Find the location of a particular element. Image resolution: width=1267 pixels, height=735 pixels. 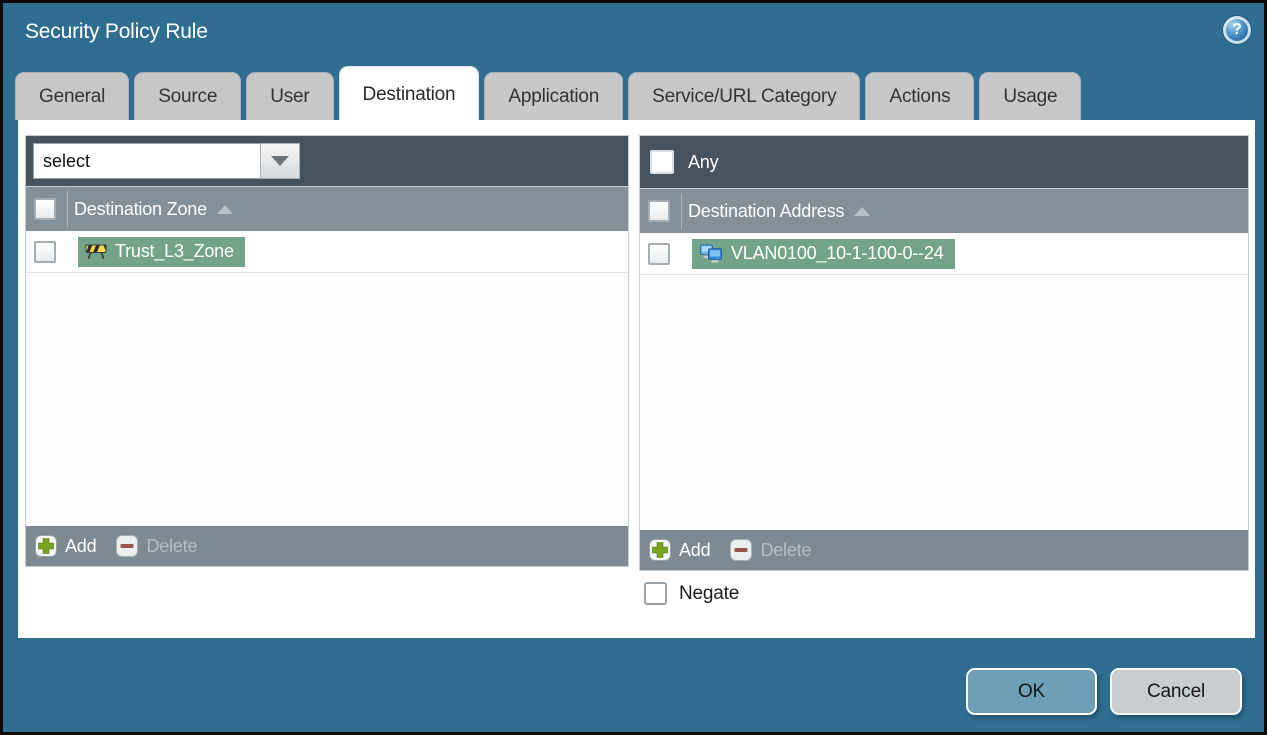

zone-icon is located at coordinates (96, 252).